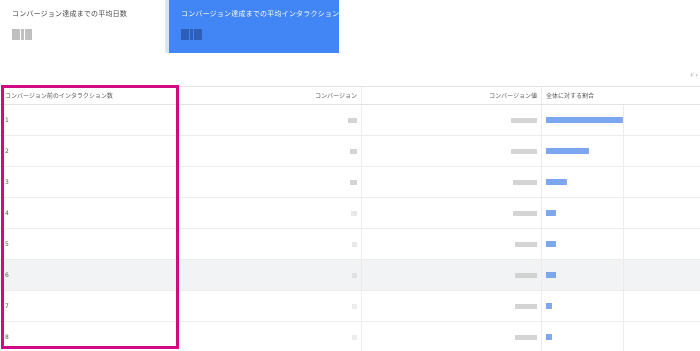 The image size is (700, 351). Describe the element at coordinates (7, 244) in the screenshot. I see `row-label: 5` at that location.